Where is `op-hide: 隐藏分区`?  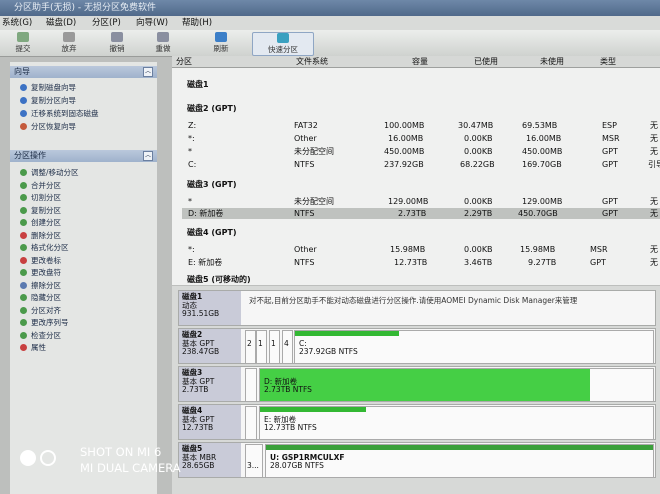 op-hide: 隐藏分区 is located at coordinates (40, 298).